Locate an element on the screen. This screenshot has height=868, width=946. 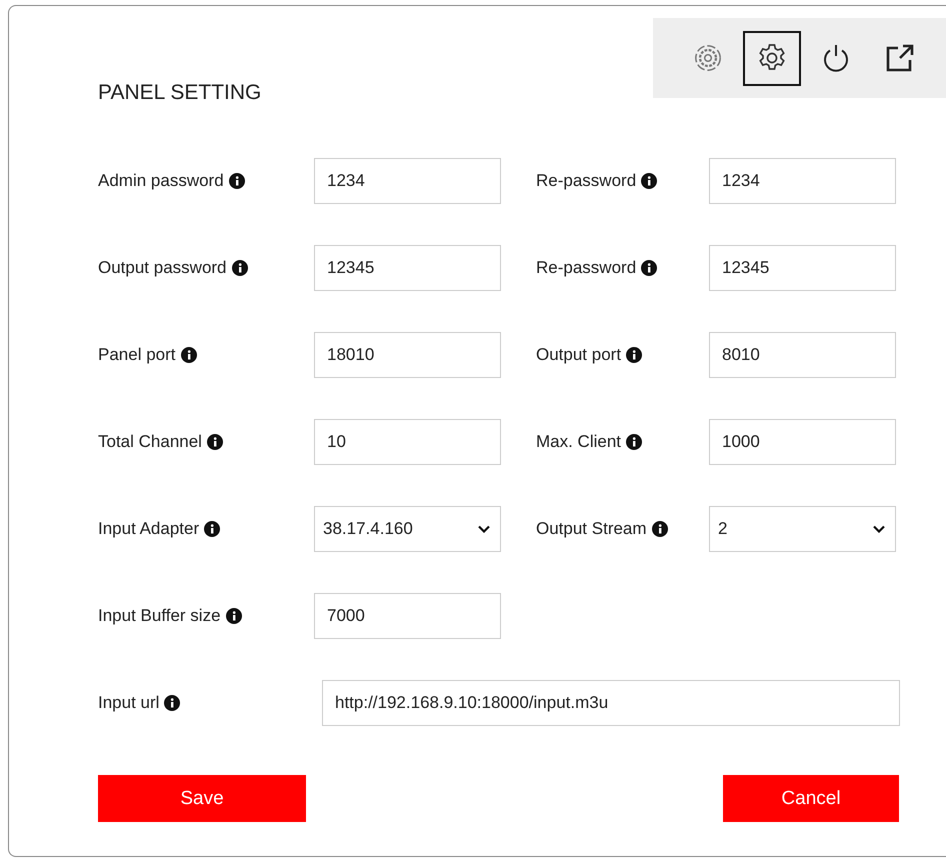
input-field: 10 is located at coordinates (407, 442).